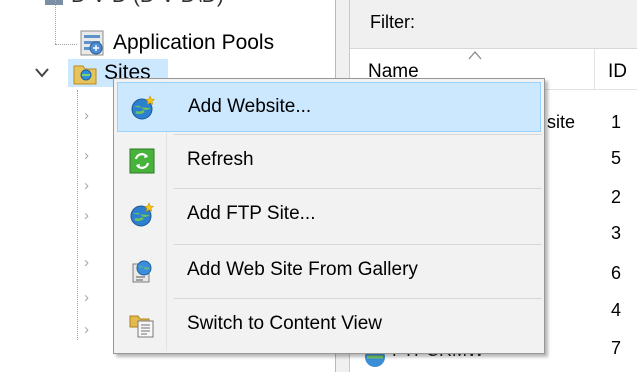 The image size is (637, 372). What do you see at coordinates (194, 42) in the screenshot?
I see `application-pools-label: Application Pools` at bounding box center [194, 42].